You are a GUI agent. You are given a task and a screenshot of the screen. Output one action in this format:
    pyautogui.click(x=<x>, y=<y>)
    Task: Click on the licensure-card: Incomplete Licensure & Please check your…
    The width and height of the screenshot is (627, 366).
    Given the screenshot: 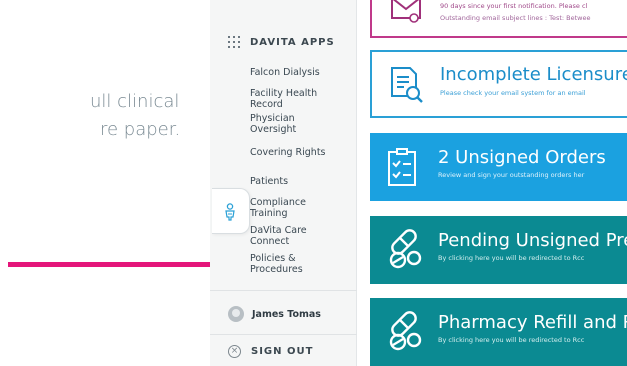 What is the action you would take?
    pyautogui.click(x=498, y=84)
    